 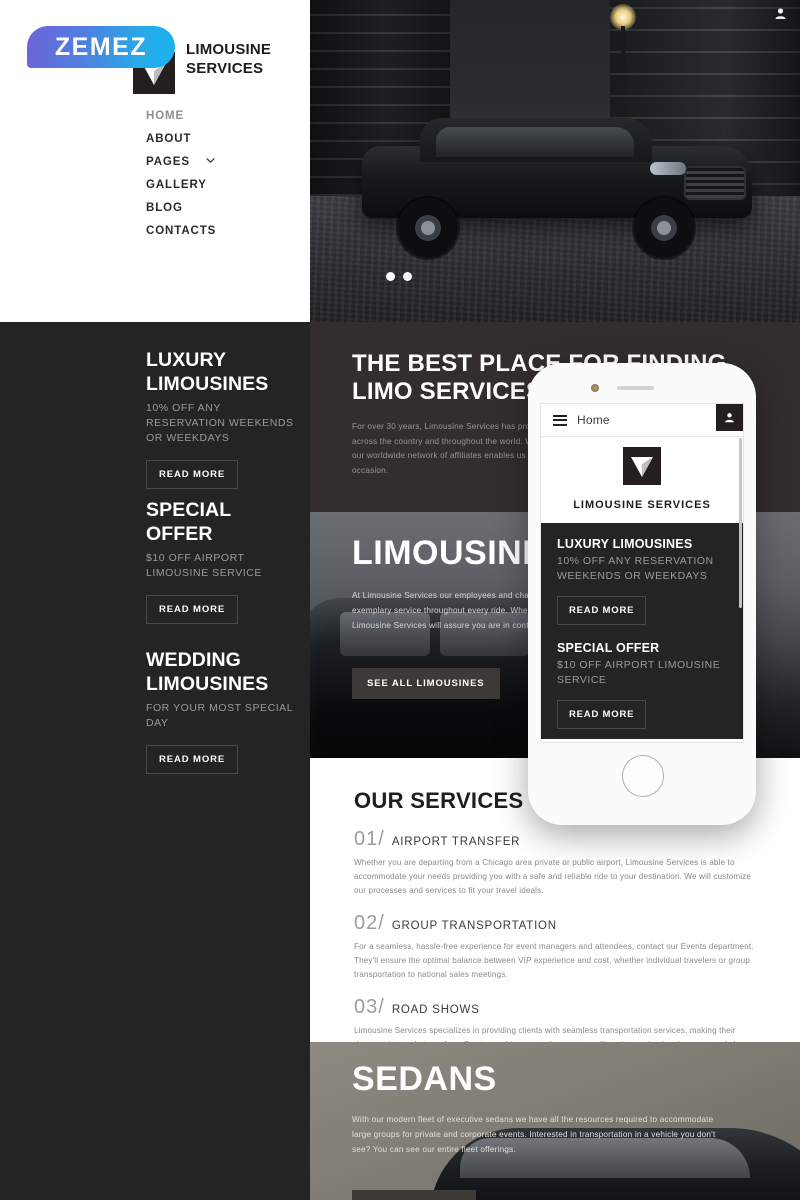 I want to click on service-title: AIRPORT TRANSFER, so click(x=456, y=842).